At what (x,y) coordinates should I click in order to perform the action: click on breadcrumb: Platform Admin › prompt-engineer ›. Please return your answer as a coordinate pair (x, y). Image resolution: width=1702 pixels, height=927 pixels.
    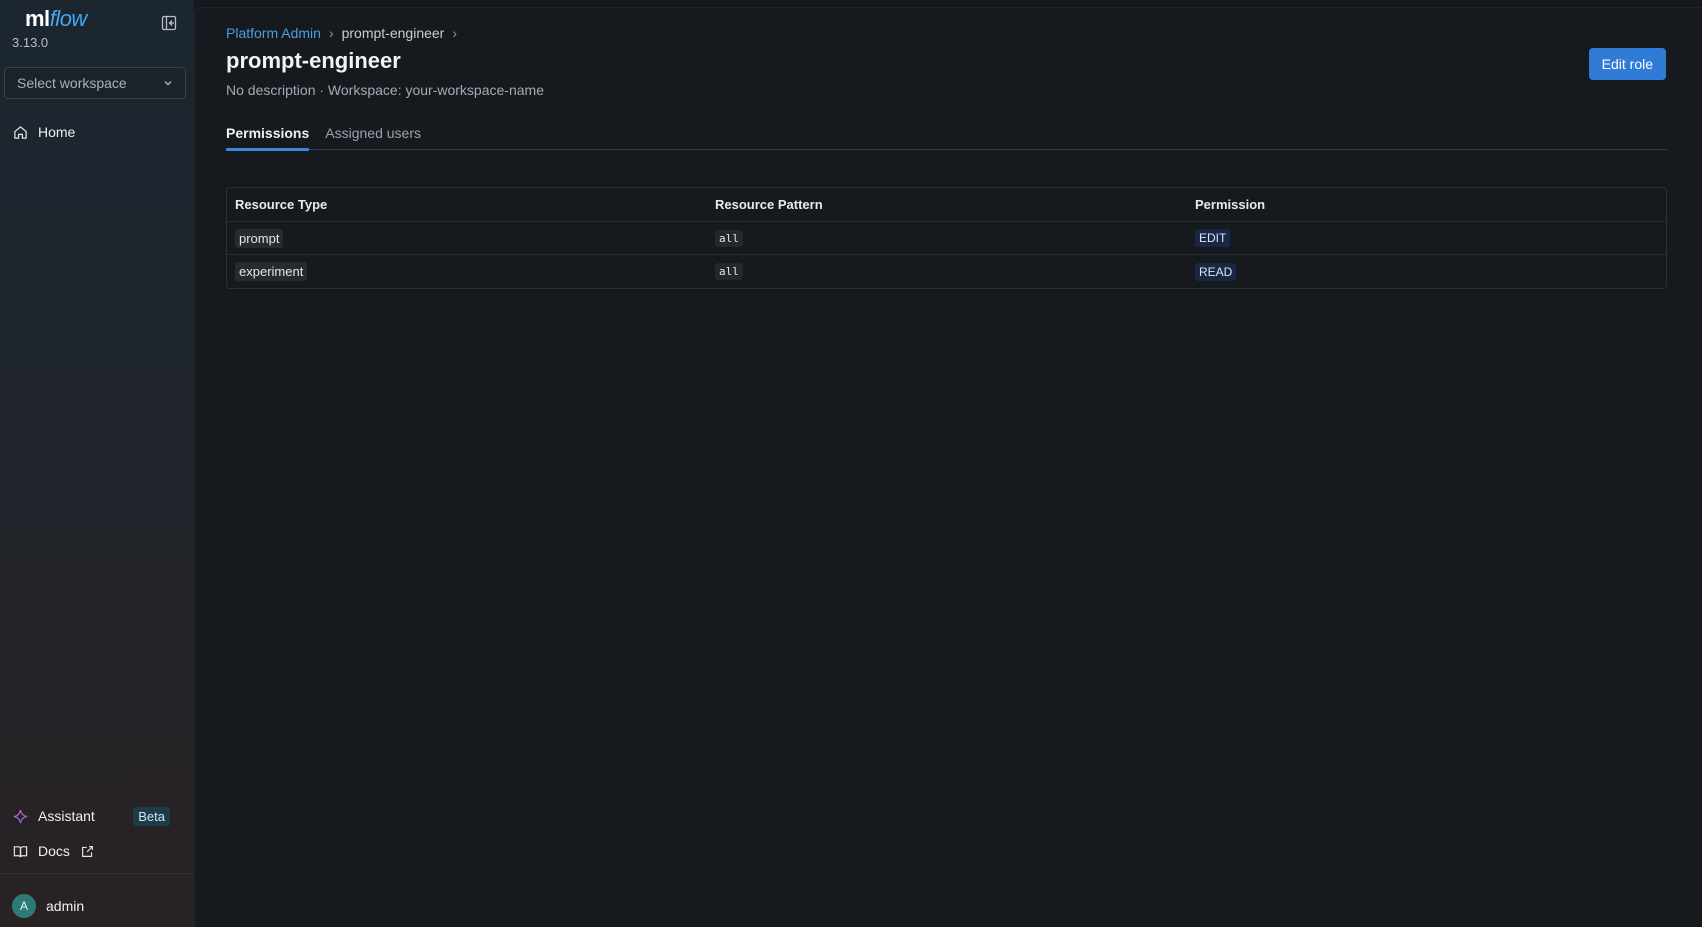
    Looking at the image, I should click on (341, 33).